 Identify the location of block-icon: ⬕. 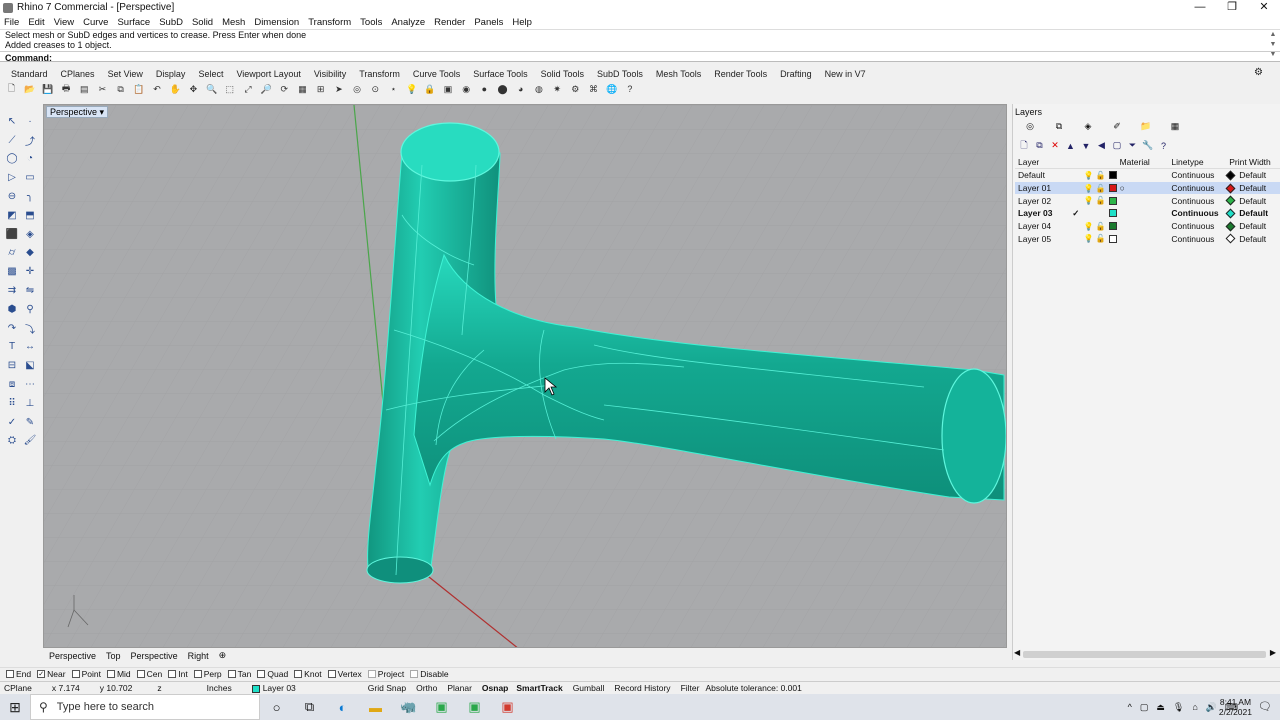
(30, 366).